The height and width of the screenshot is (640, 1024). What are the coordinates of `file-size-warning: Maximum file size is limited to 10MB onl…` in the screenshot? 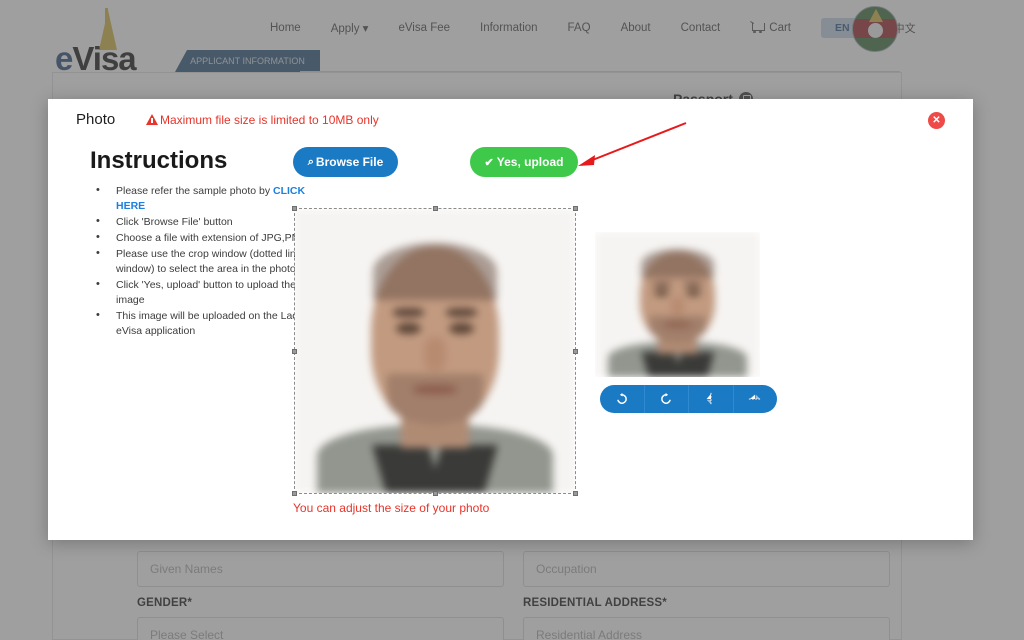 It's located at (262, 120).